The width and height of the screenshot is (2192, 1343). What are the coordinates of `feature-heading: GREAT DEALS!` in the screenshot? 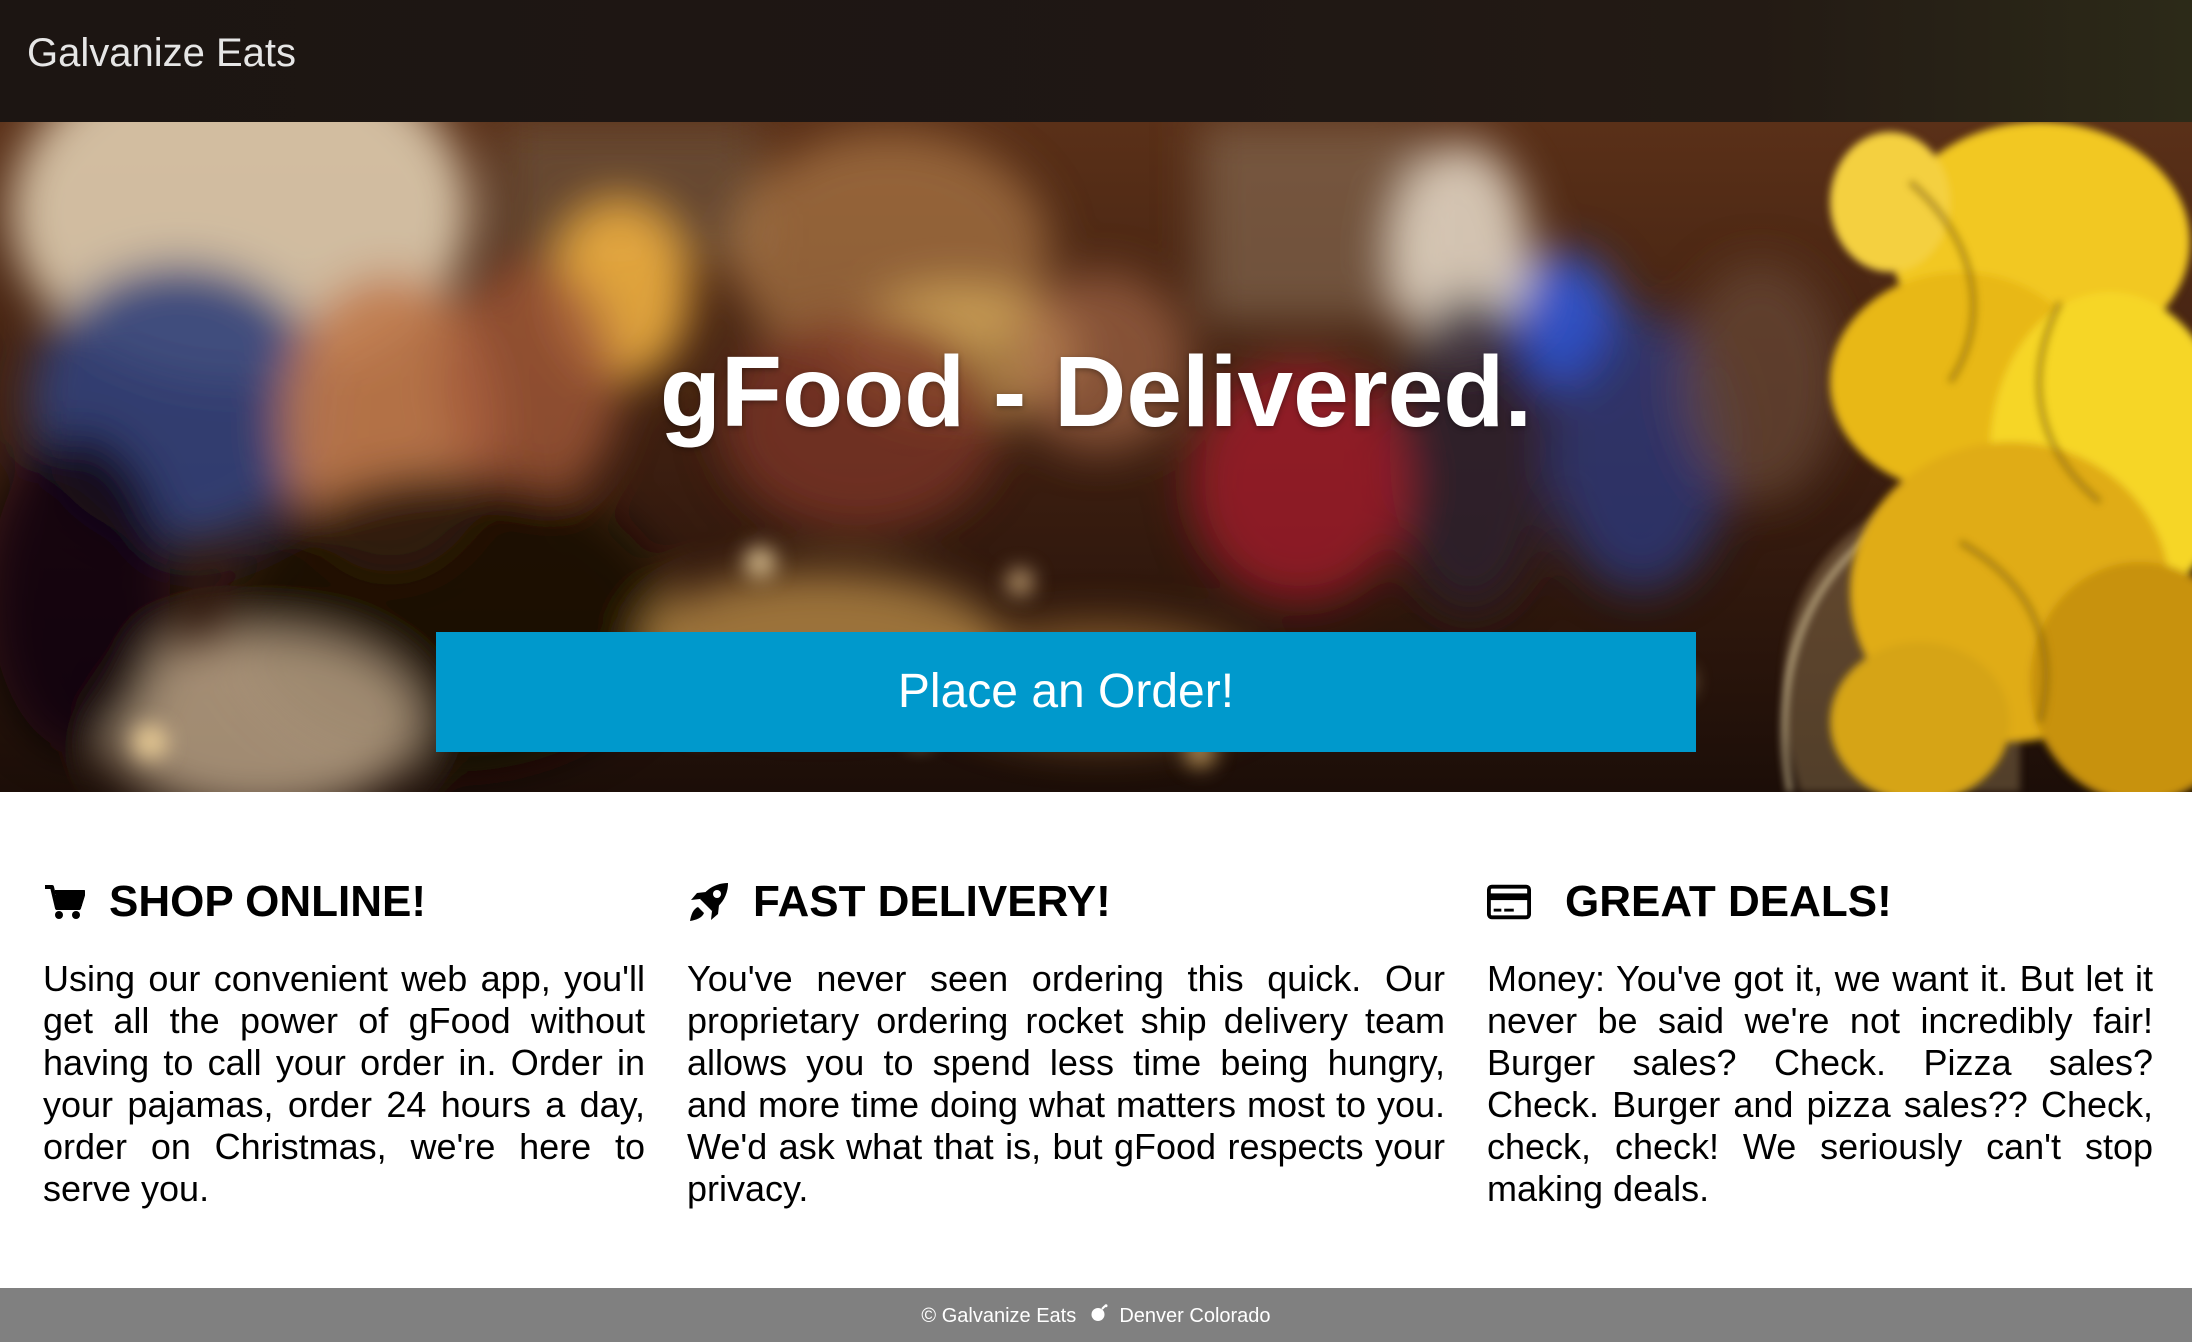 It's located at (1820, 902).